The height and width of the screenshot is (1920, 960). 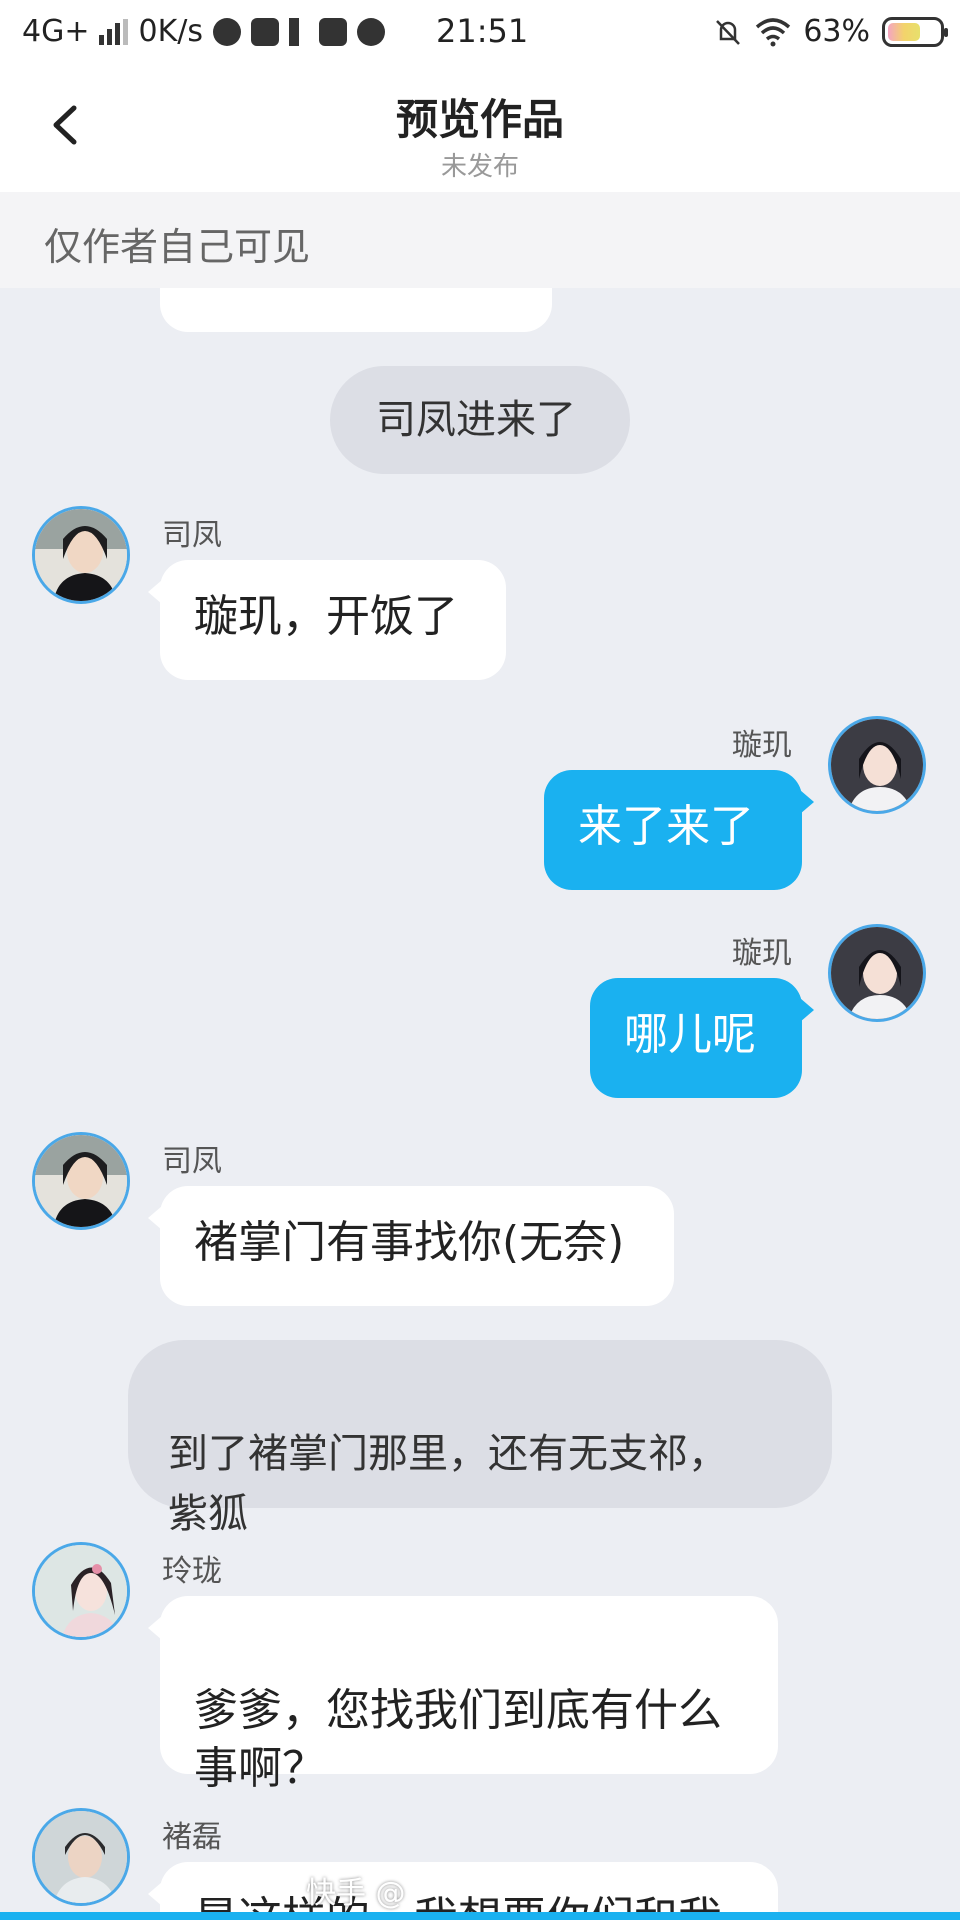 I want to click on battery-percent: 63%, so click(x=836, y=31).